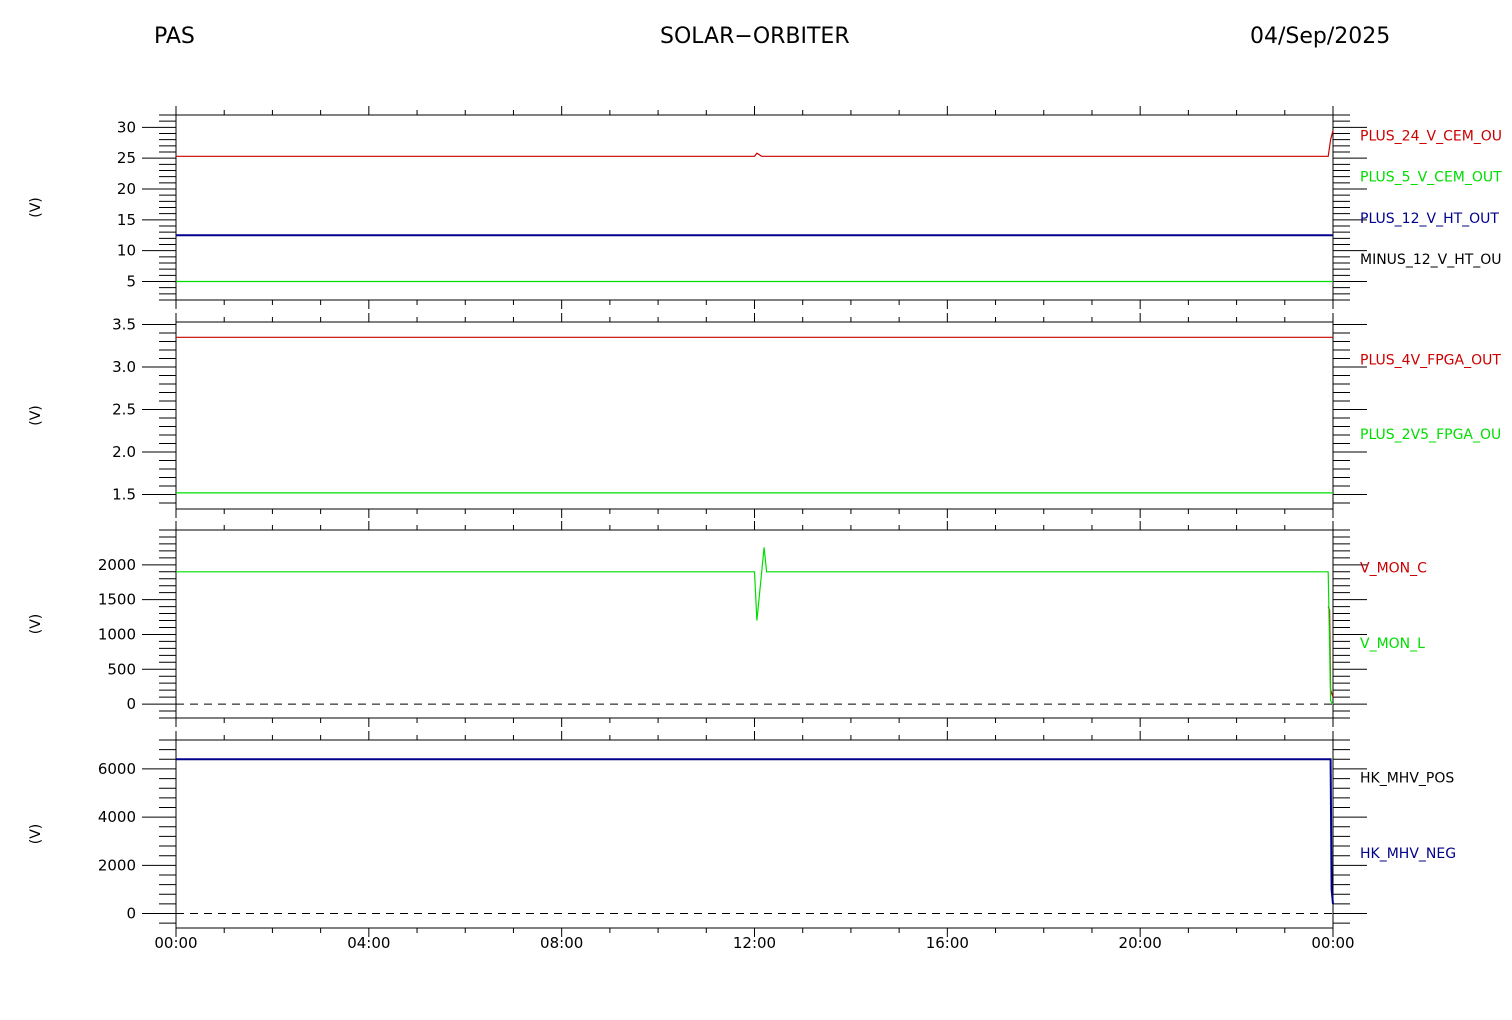 The width and height of the screenshot is (1512, 1020). I want to click on legend-item: V_MON_C, so click(1393, 569).